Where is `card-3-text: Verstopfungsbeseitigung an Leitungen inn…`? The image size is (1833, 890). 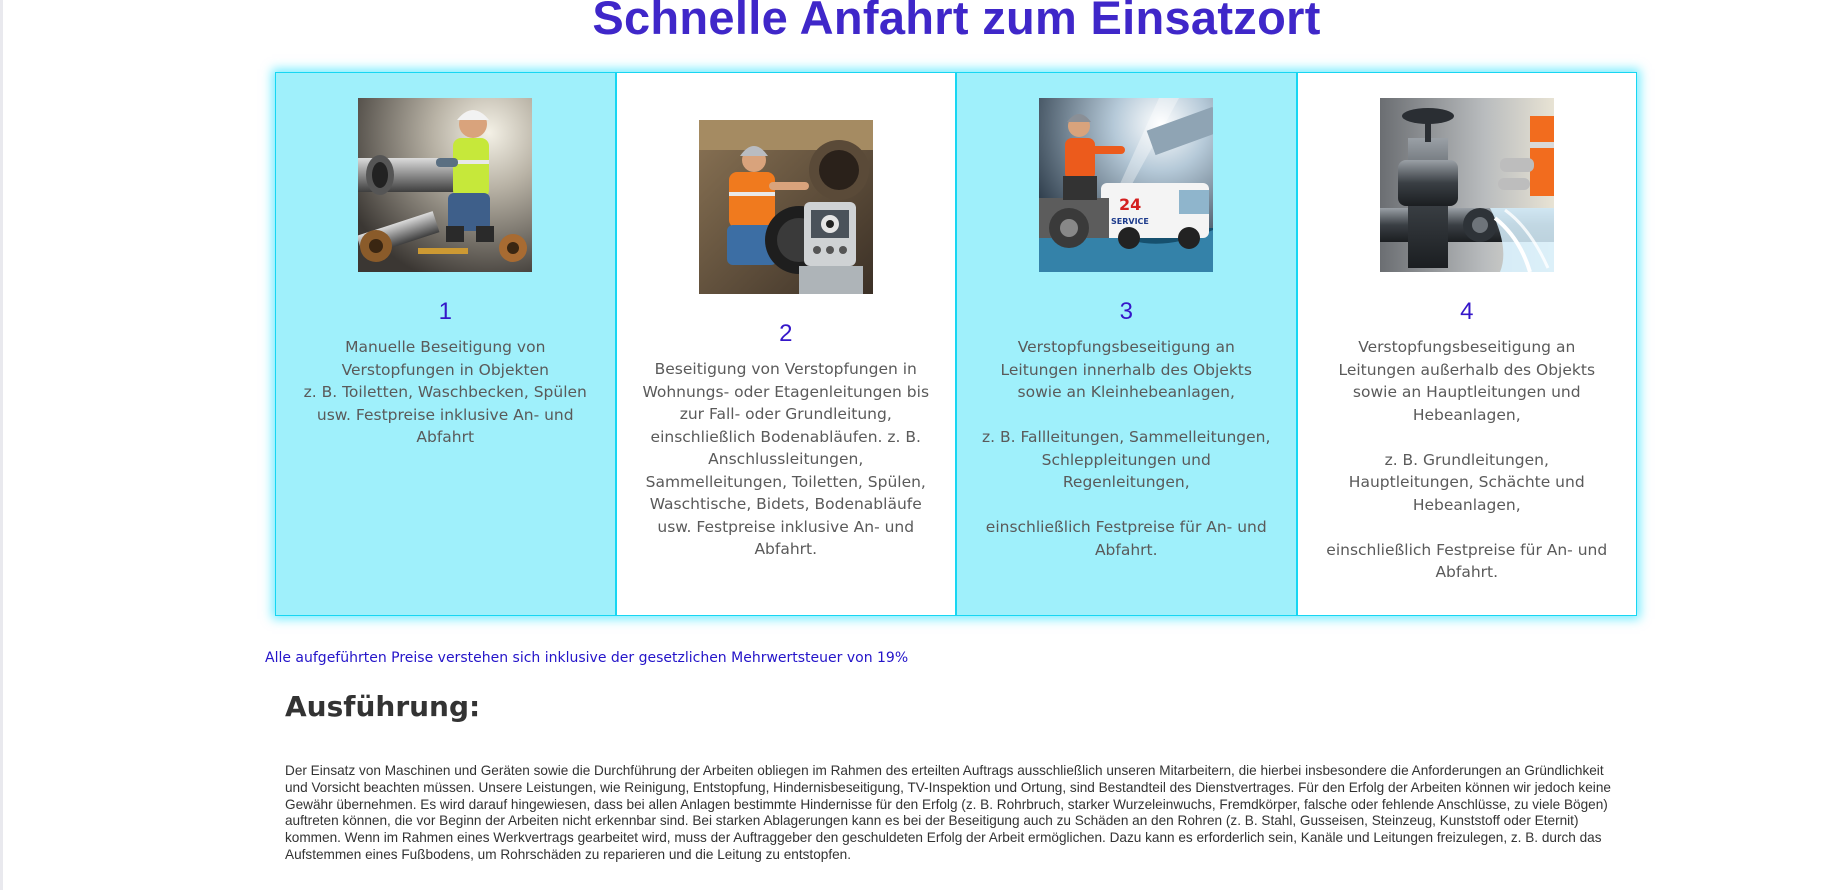
card-3-text: Verstopfungsbeseitigung an Leitungen inn… is located at coordinates (1126, 448).